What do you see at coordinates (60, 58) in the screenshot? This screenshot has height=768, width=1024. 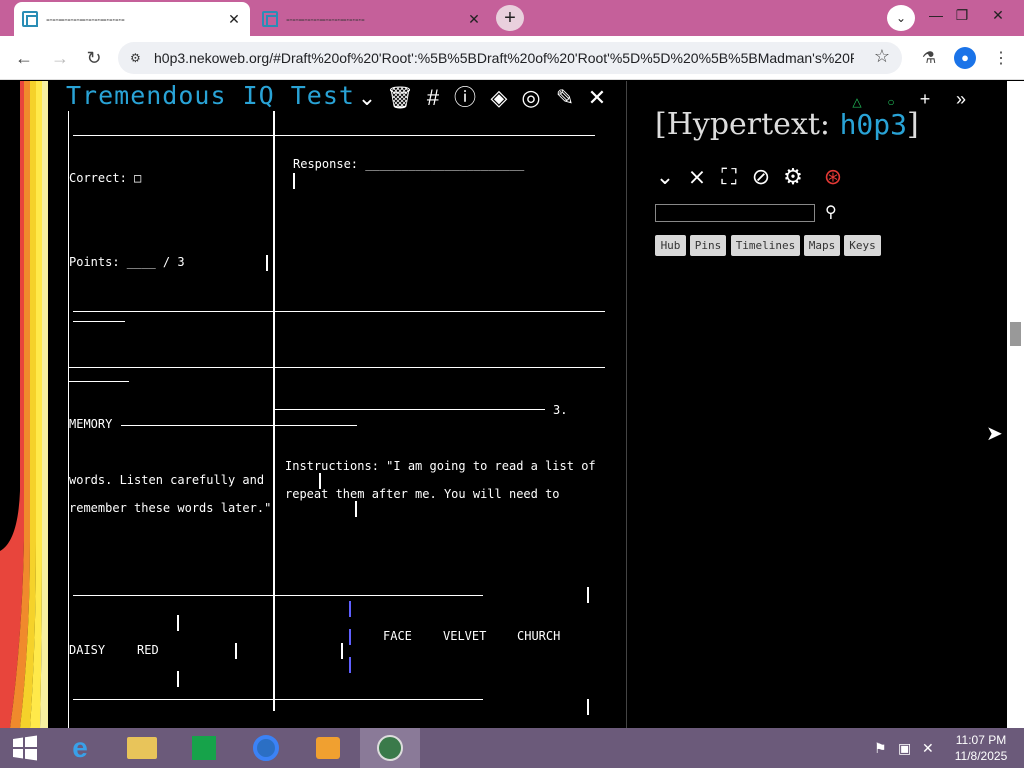 I see `forward-arrow-icon: →` at bounding box center [60, 58].